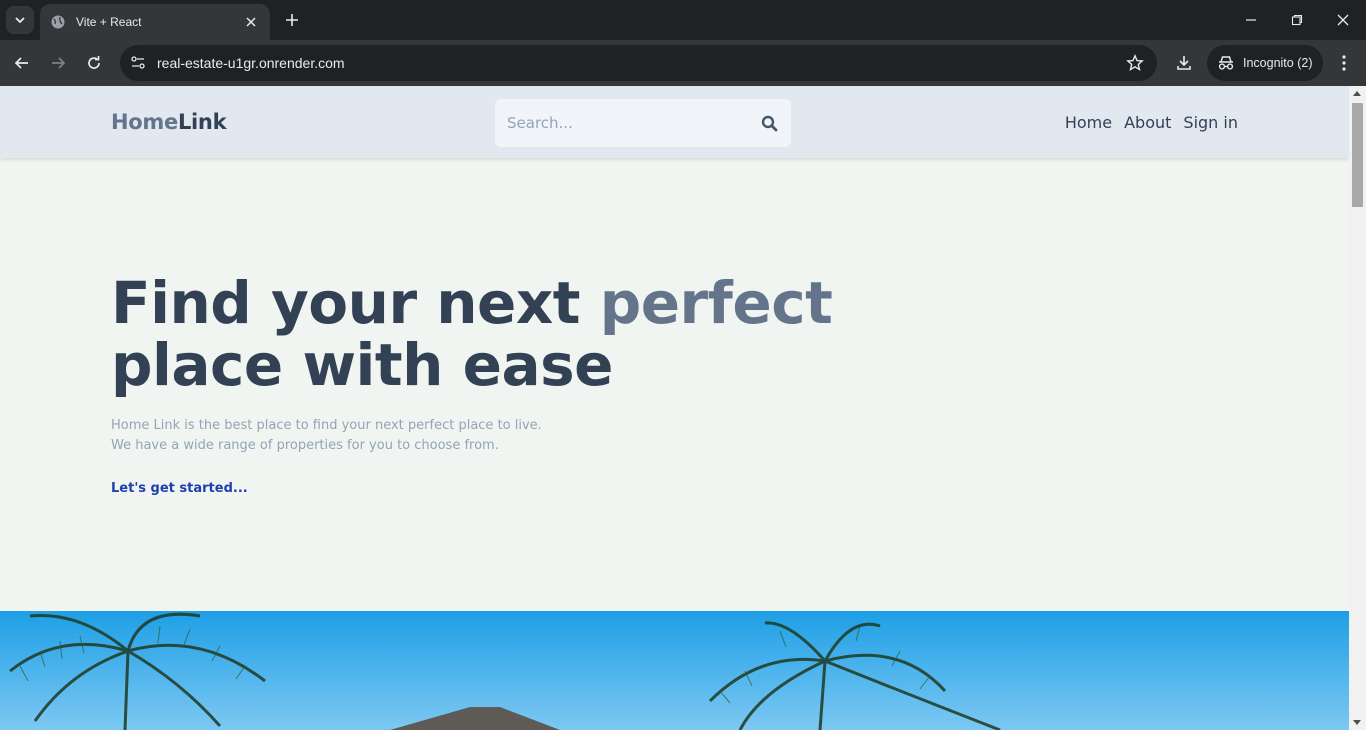 This screenshot has width=1366, height=730. Describe the element at coordinates (1226, 63) in the screenshot. I see `incognito-icon` at that location.